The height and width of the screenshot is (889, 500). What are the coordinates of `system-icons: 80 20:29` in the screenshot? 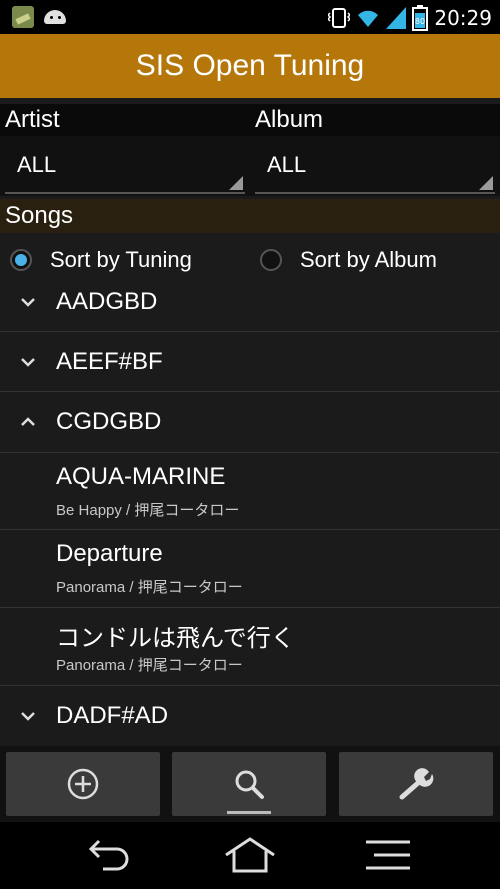 It's located at (410, 18).